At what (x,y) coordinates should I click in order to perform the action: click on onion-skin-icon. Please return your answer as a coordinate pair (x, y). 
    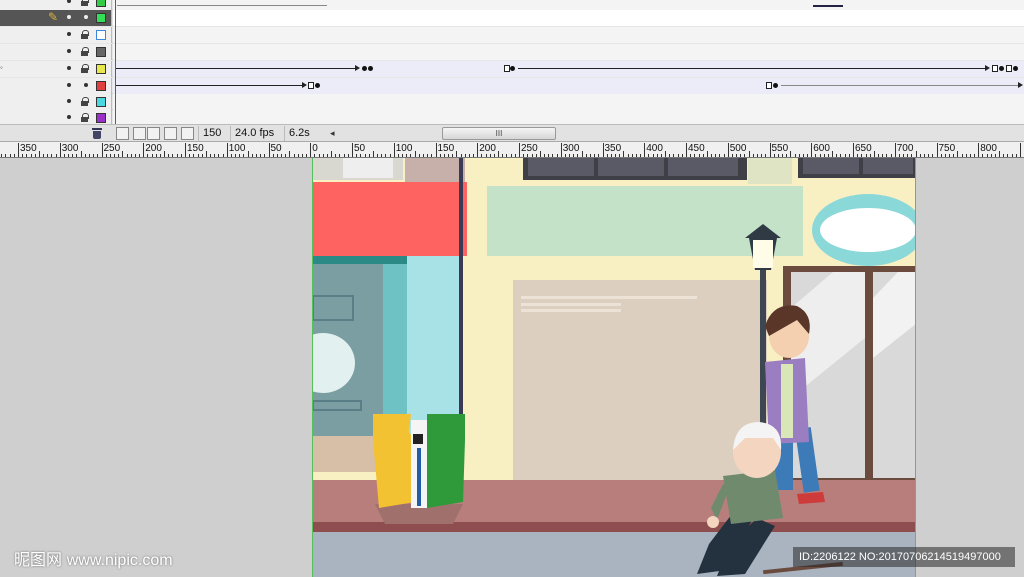
    Looking at the image, I should click on (139, 133).